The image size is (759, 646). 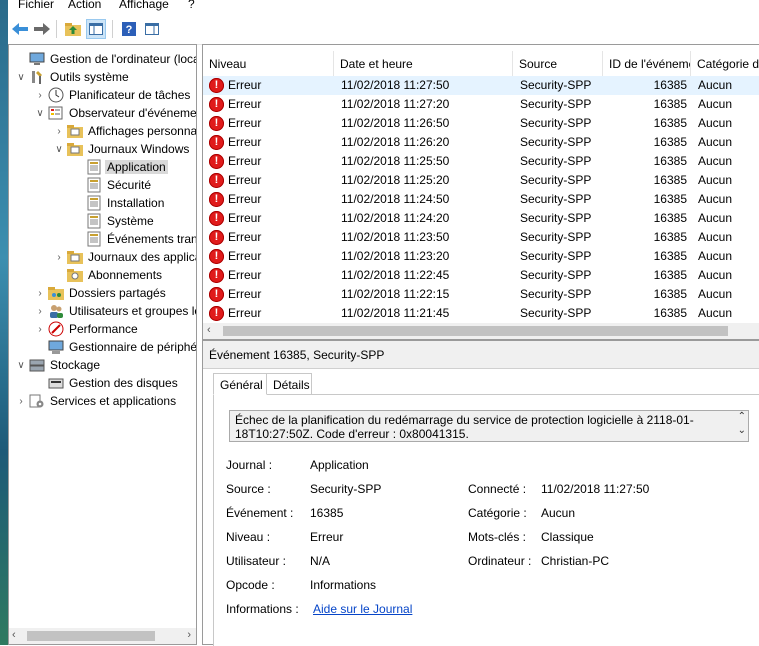 What do you see at coordinates (37, 77) in the screenshot?
I see `tools-icon` at bounding box center [37, 77].